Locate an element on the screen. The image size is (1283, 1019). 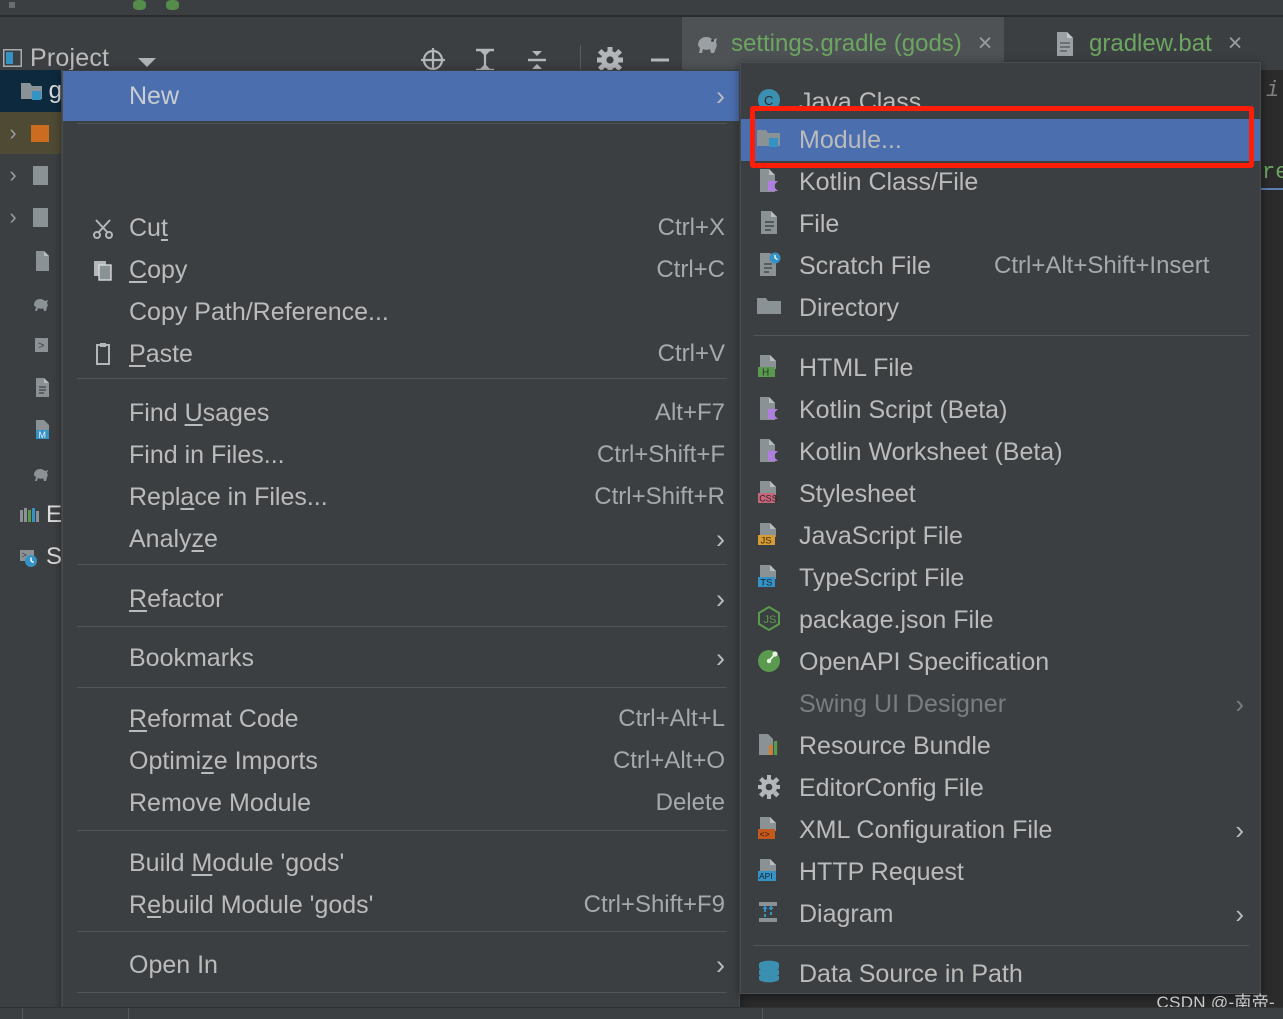
top-strip-marker is located at coordinates (12, 5).